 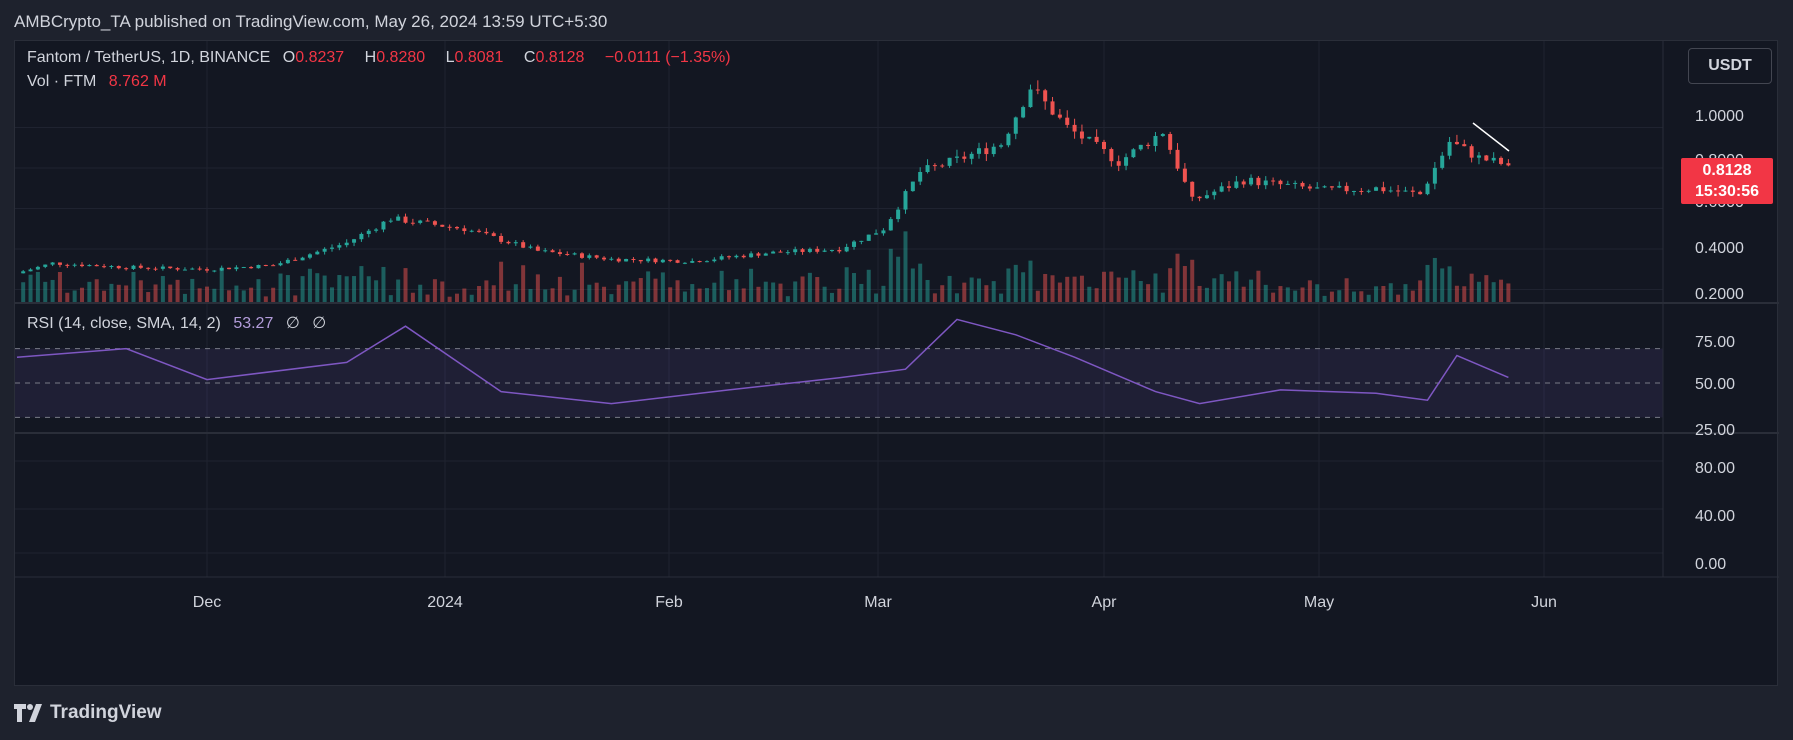 I want to click on tradingview-logo: TradingView, so click(x=88, y=713).